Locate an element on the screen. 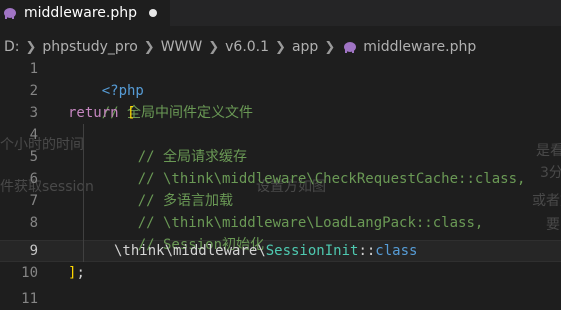  code-line-6: // 多语言加载 is located at coordinates (168, 188).